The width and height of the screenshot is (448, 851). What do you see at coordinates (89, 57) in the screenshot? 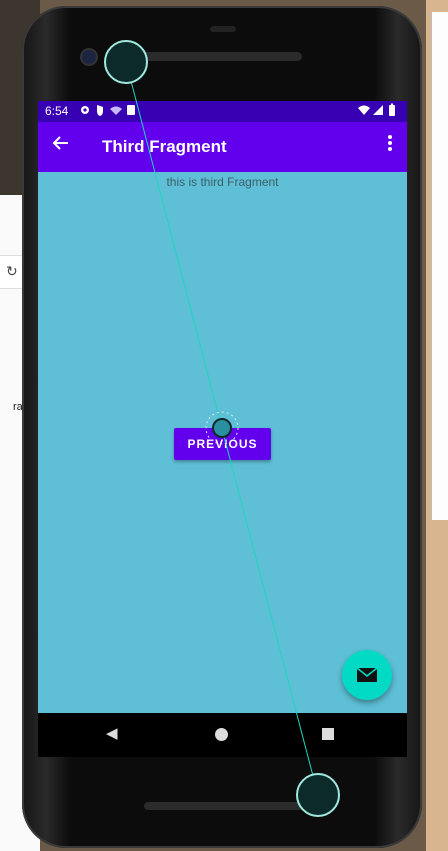
I see `front-camera` at bounding box center [89, 57].